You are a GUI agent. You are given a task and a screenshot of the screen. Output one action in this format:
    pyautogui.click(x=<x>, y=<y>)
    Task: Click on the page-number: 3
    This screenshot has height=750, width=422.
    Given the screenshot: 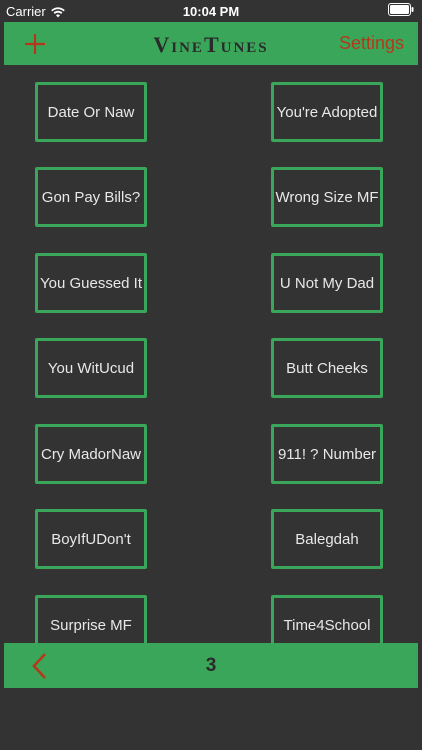 What is the action you would take?
    pyautogui.click(x=211, y=665)
    